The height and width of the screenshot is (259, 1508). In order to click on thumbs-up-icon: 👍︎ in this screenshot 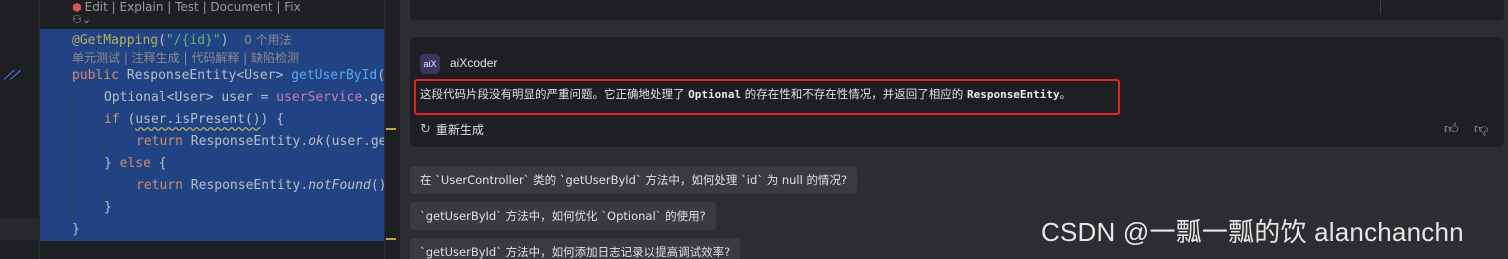, I will do `click(1451, 128)`.